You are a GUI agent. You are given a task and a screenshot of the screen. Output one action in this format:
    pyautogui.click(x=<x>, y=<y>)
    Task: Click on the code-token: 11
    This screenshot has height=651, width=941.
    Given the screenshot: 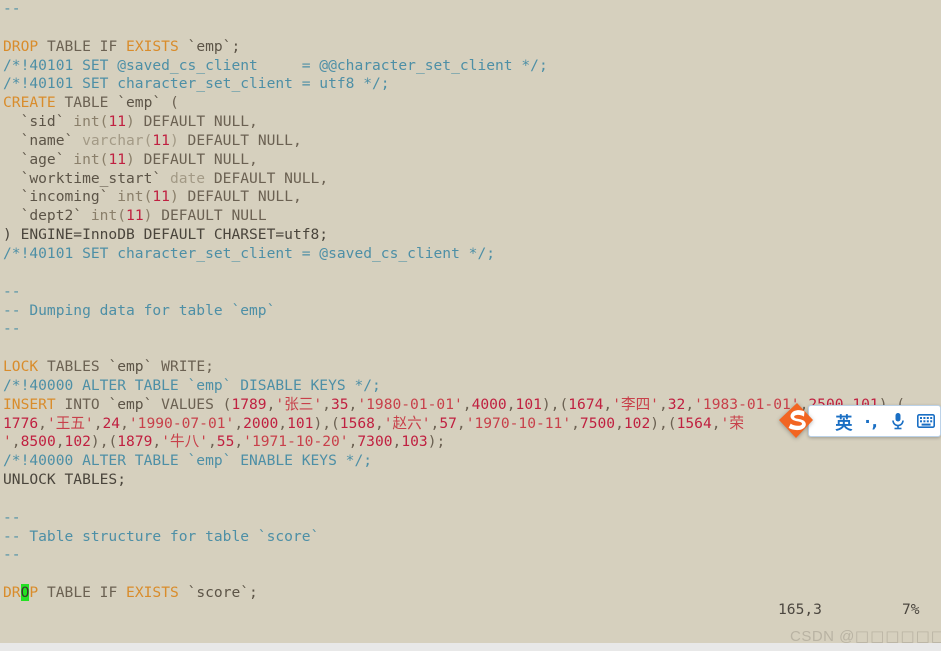 What is the action you would take?
    pyautogui.click(x=161, y=140)
    